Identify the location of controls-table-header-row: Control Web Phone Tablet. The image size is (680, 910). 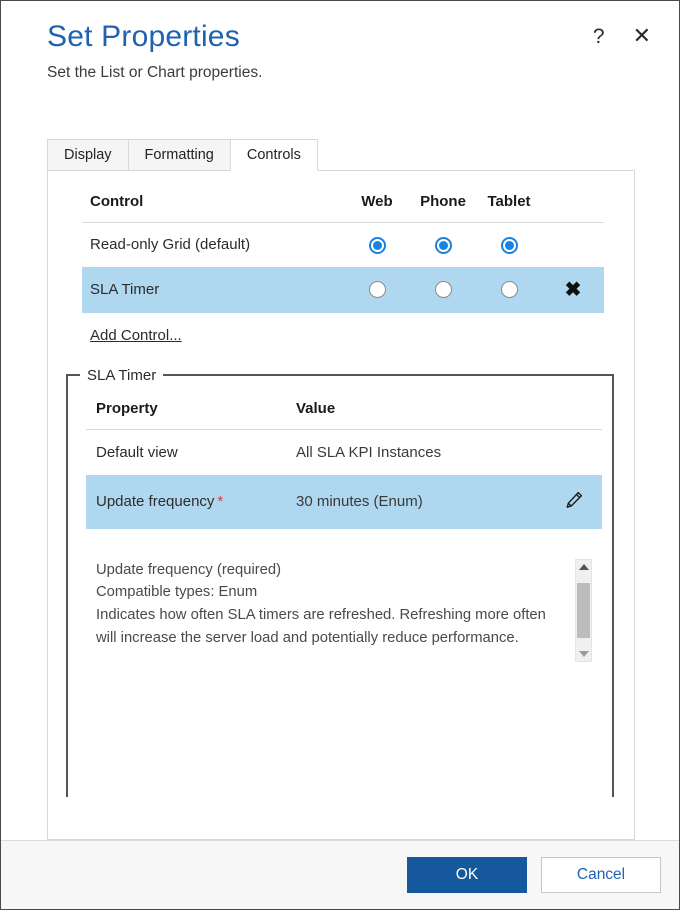
(343, 208).